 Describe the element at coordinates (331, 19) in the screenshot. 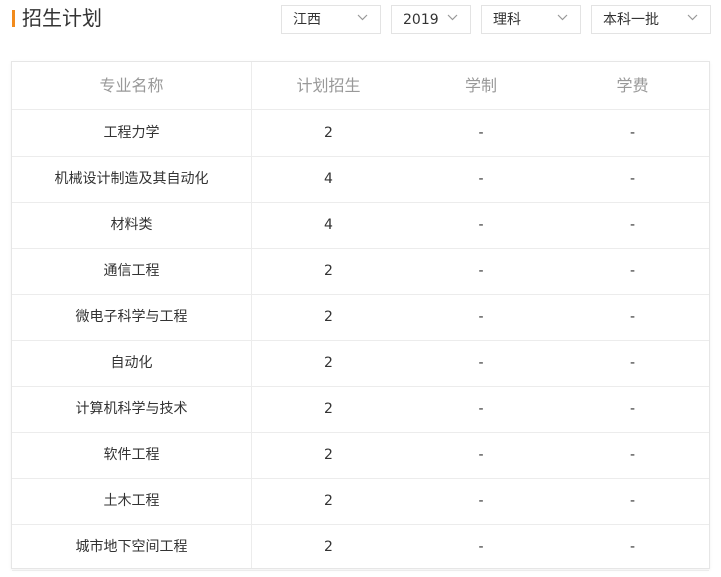

I see `province-select: 江西` at that location.